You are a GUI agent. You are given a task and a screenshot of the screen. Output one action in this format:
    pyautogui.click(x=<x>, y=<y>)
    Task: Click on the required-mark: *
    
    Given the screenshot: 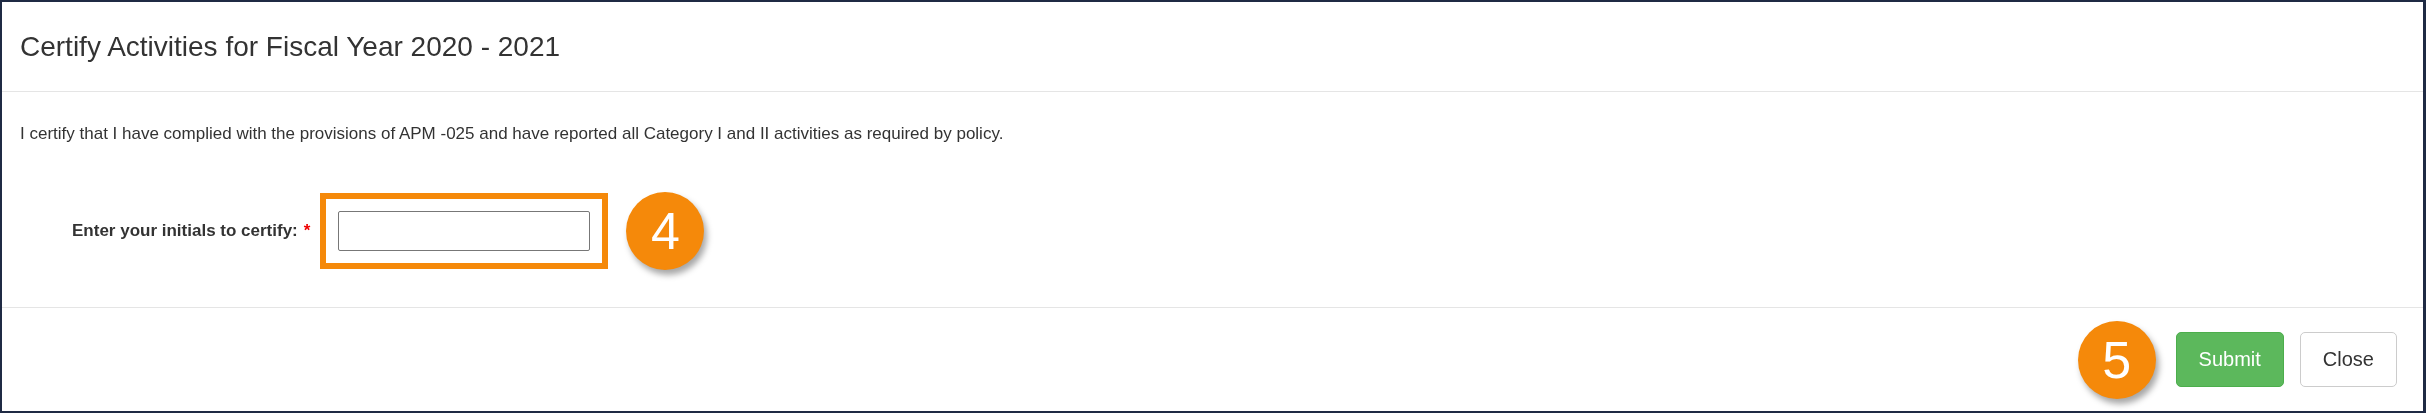 What is the action you would take?
    pyautogui.click(x=307, y=231)
    